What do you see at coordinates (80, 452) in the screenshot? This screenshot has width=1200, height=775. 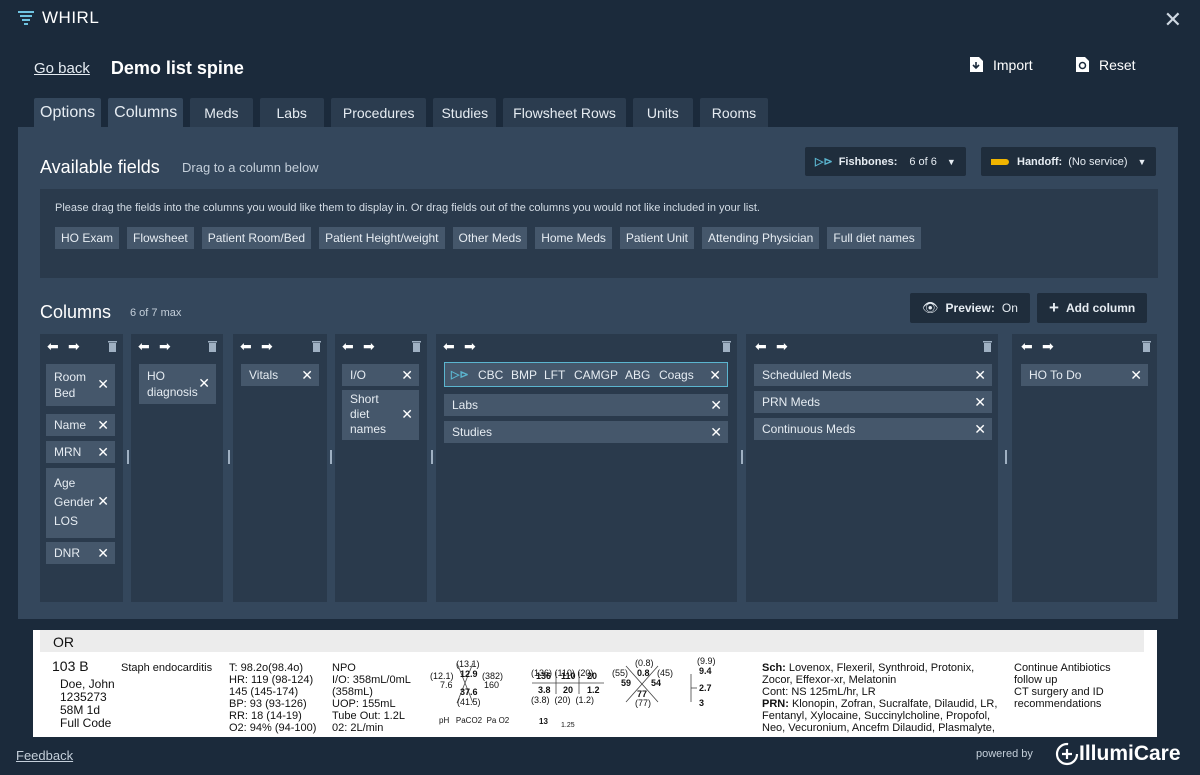 I see `column-field-mrn: MRN ✕` at bounding box center [80, 452].